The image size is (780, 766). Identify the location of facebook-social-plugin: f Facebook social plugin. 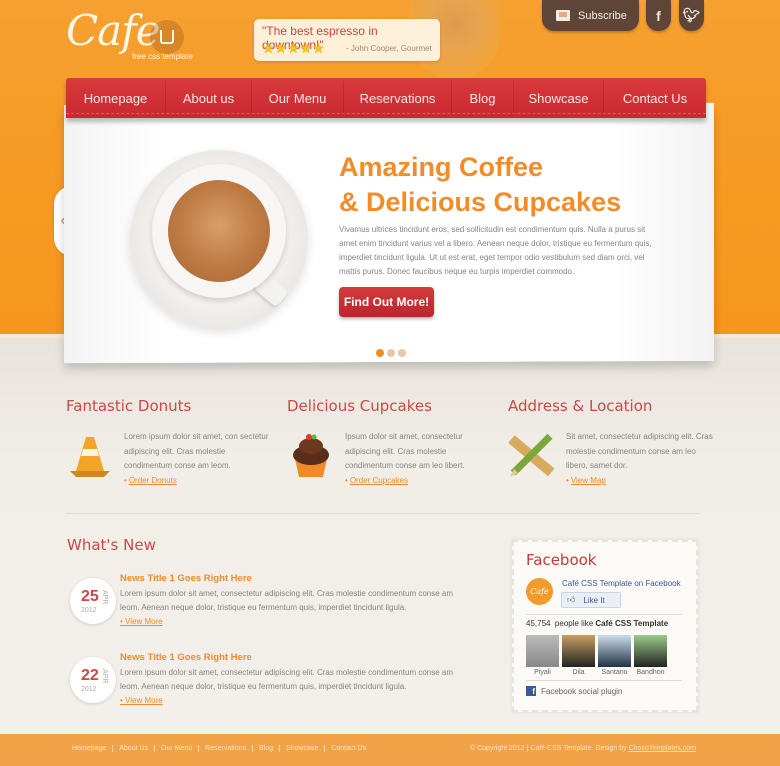
(574, 691).